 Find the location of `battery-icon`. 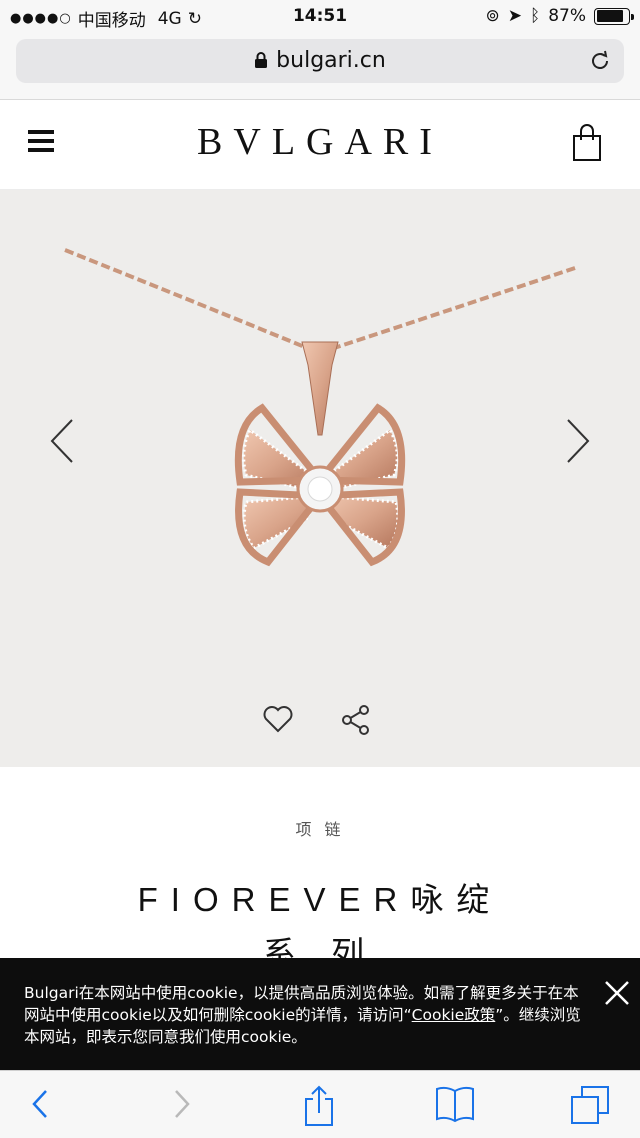

battery-icon is located at coordinates (614, 16).